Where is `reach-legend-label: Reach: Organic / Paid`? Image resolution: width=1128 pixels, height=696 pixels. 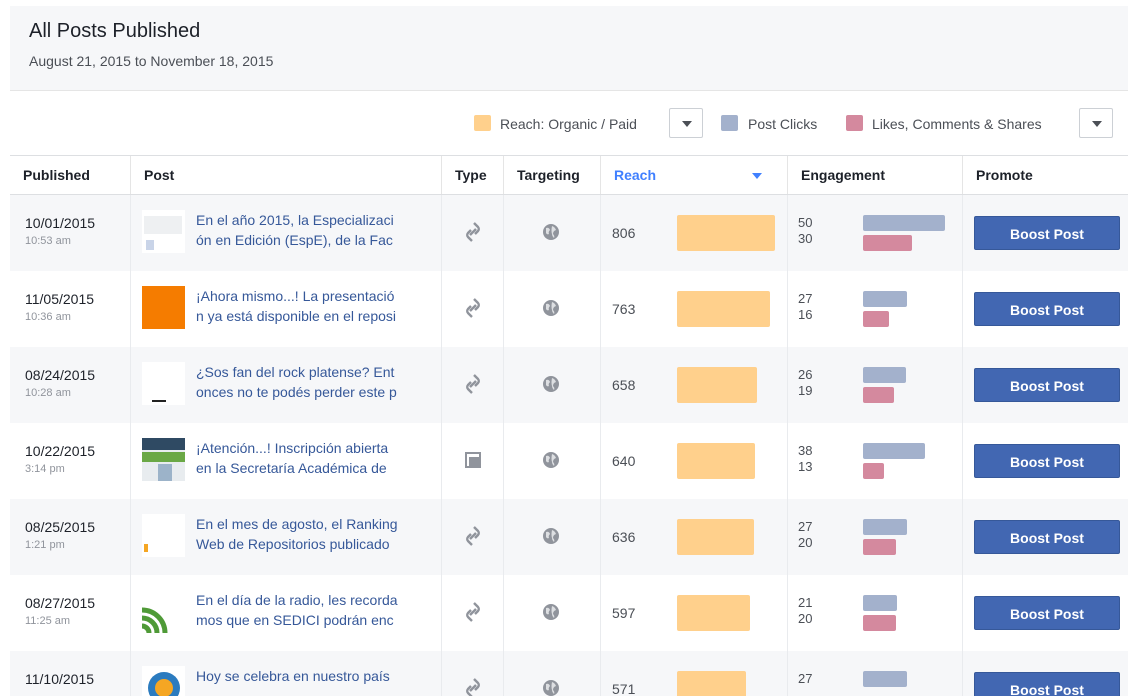
reach-legend-label: Reach: Organic / Paid is located at coordinates (568, 124).